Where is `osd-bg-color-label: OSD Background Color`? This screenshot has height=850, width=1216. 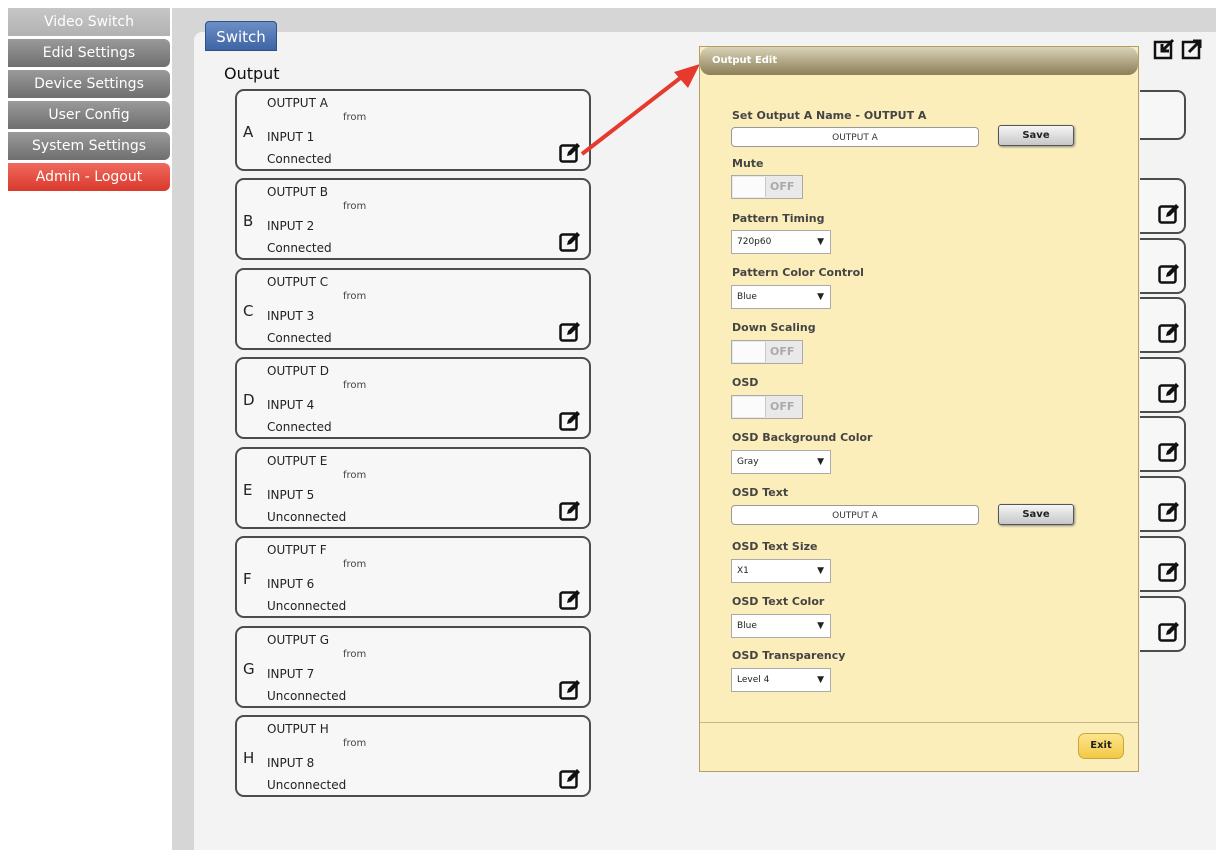 osd-bg-color-label: OSD Background Color is located at coordinates (802, 437).